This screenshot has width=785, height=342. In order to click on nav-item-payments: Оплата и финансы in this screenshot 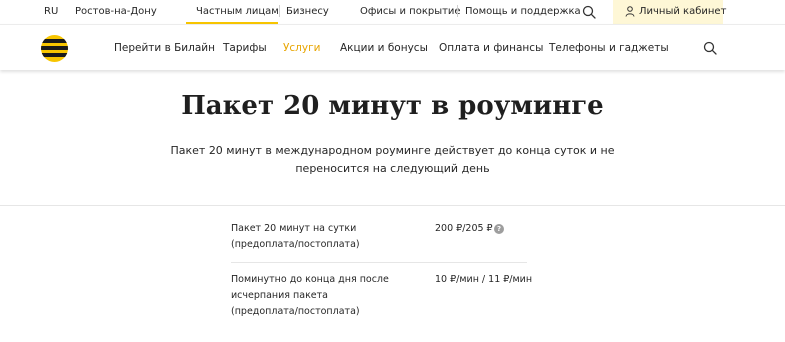, I will do `click(491, 48)`.